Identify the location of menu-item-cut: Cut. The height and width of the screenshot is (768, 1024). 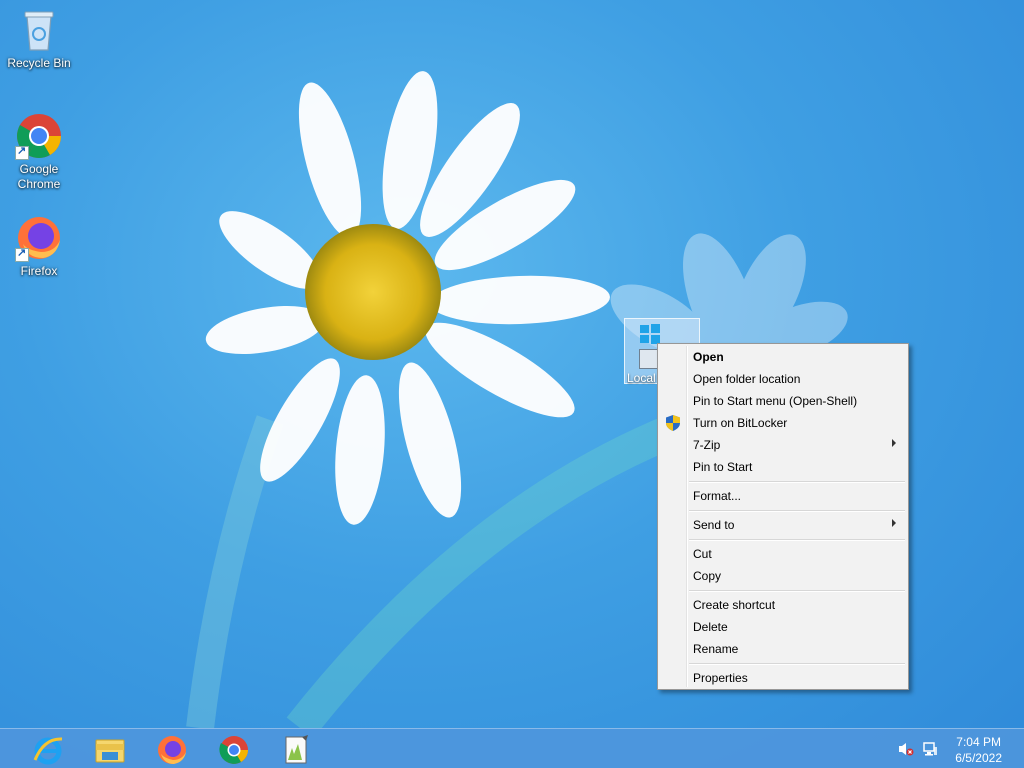
(783, 554).